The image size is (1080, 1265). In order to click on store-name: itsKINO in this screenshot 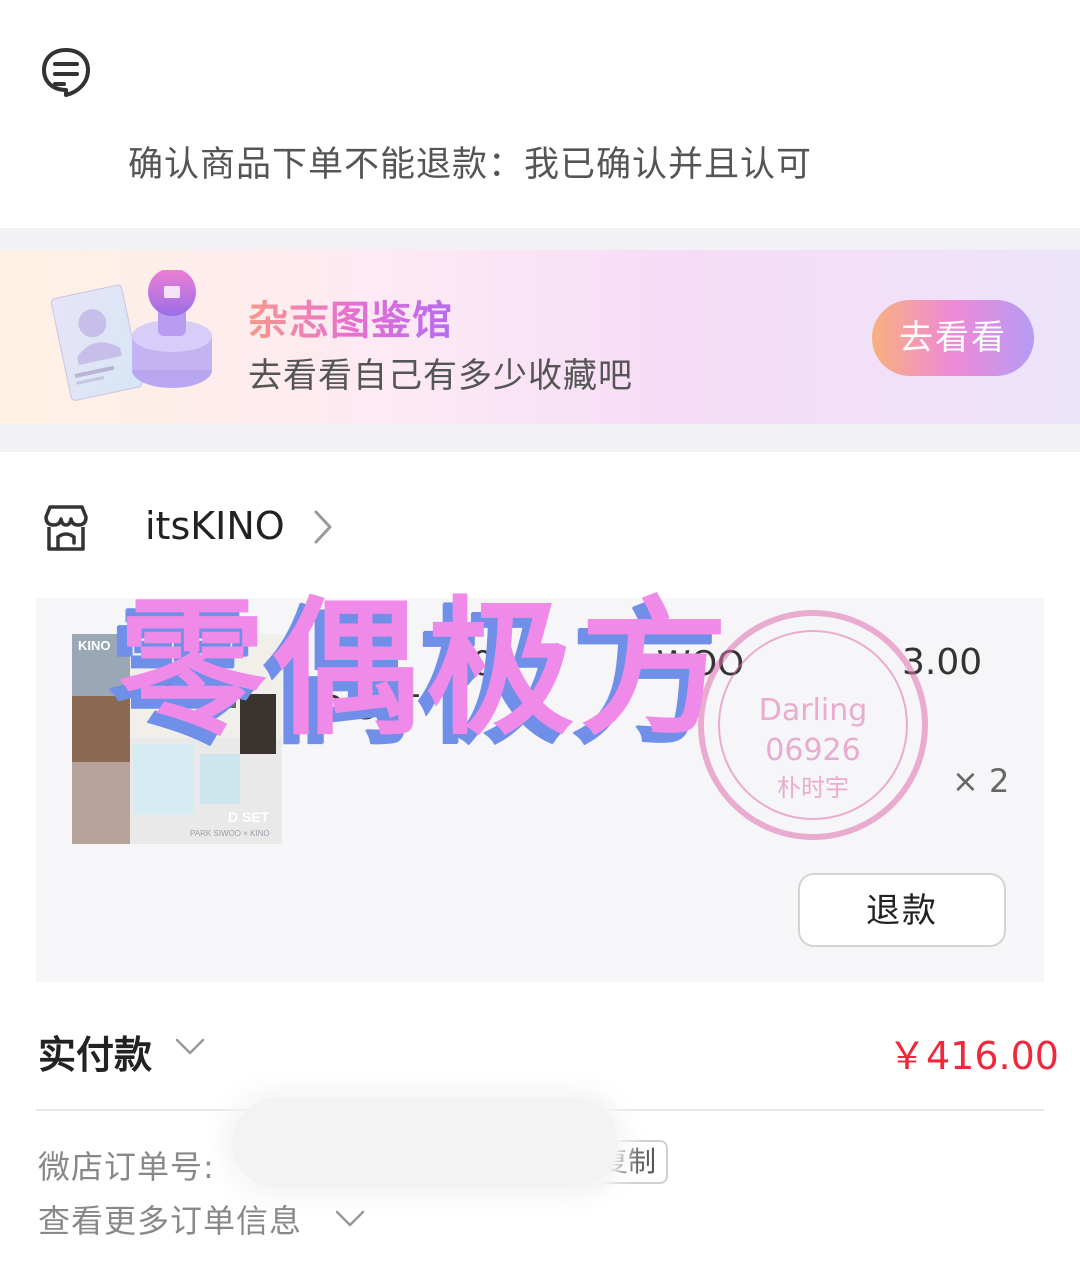, I will do `click(215, 526)`.